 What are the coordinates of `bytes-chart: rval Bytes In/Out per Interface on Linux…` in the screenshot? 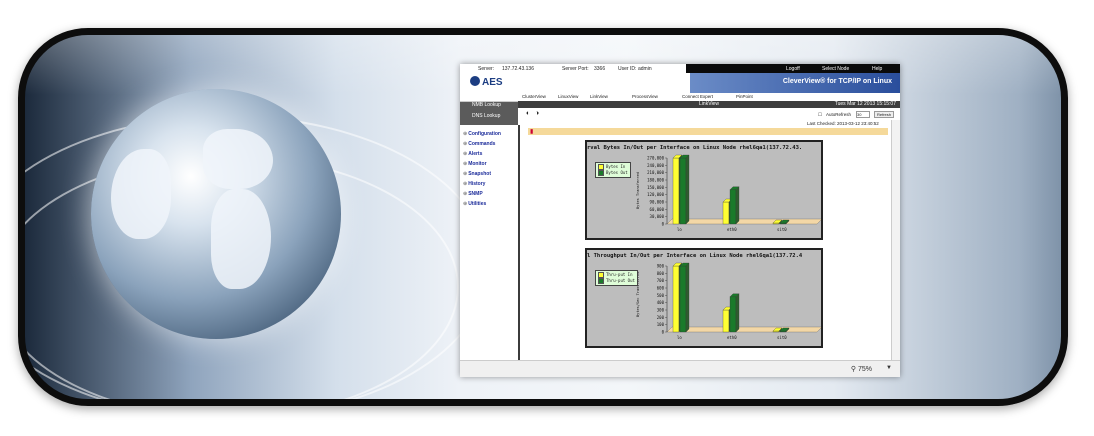 It's located at (704, 190).